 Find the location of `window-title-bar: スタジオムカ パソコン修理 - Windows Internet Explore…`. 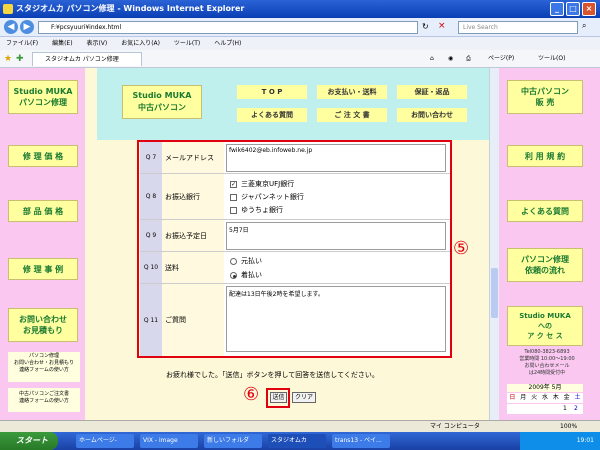

window-title-bar: スタジオムカ パソコン修理 - Windows Internet Explore… is located at coordinates (300, 9).